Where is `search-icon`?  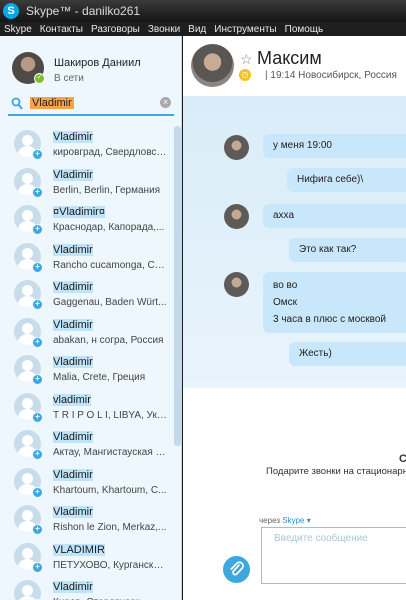
search-icon is located at coordinates (17, 103).